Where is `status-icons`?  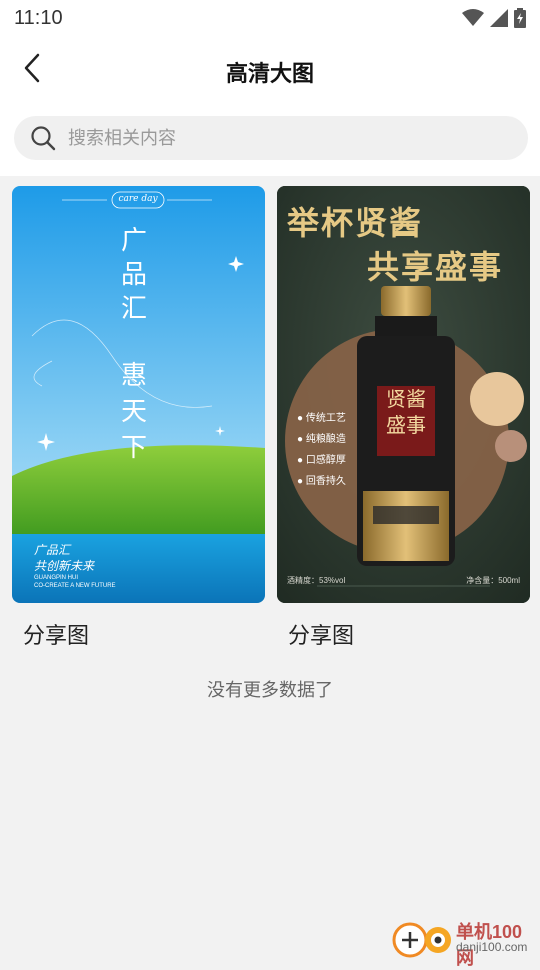
status-icons is located at coordinates (494, 18).